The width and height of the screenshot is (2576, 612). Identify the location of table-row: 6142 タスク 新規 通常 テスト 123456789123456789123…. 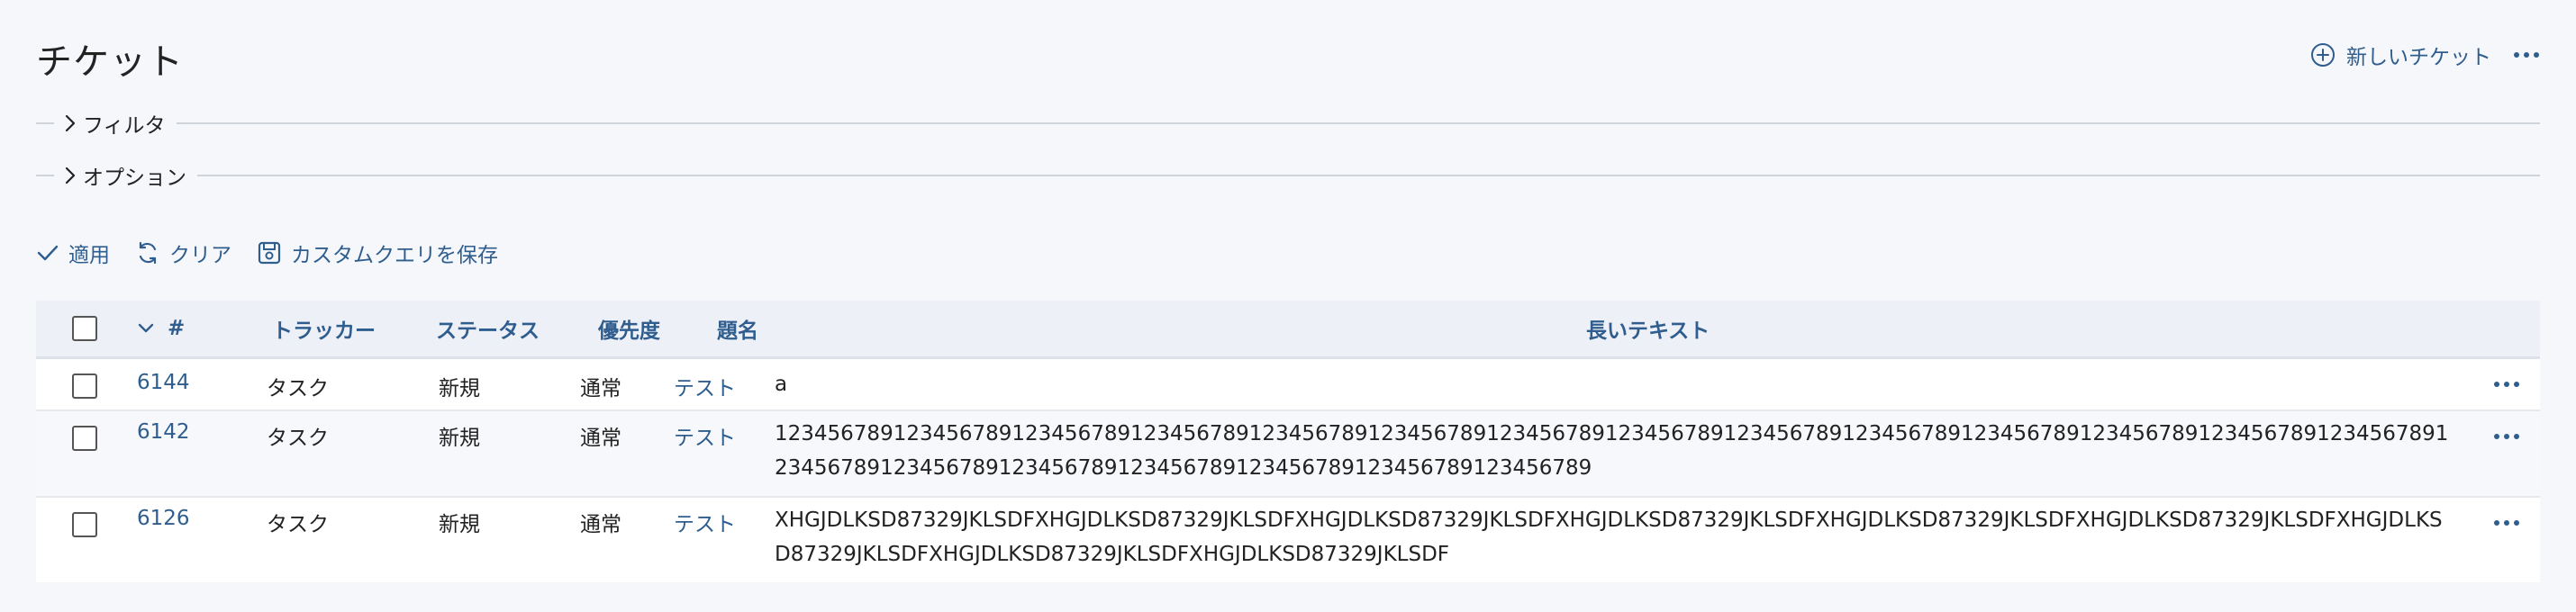
(1288, 454).